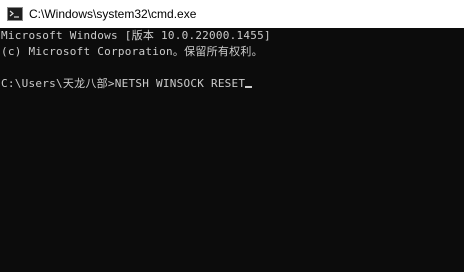  What do you see at coordinates (232, 14) in the screenshot?
I see `title-bar: C:\Windows\system32\cmd.exe` at bounding box center [232, 14].